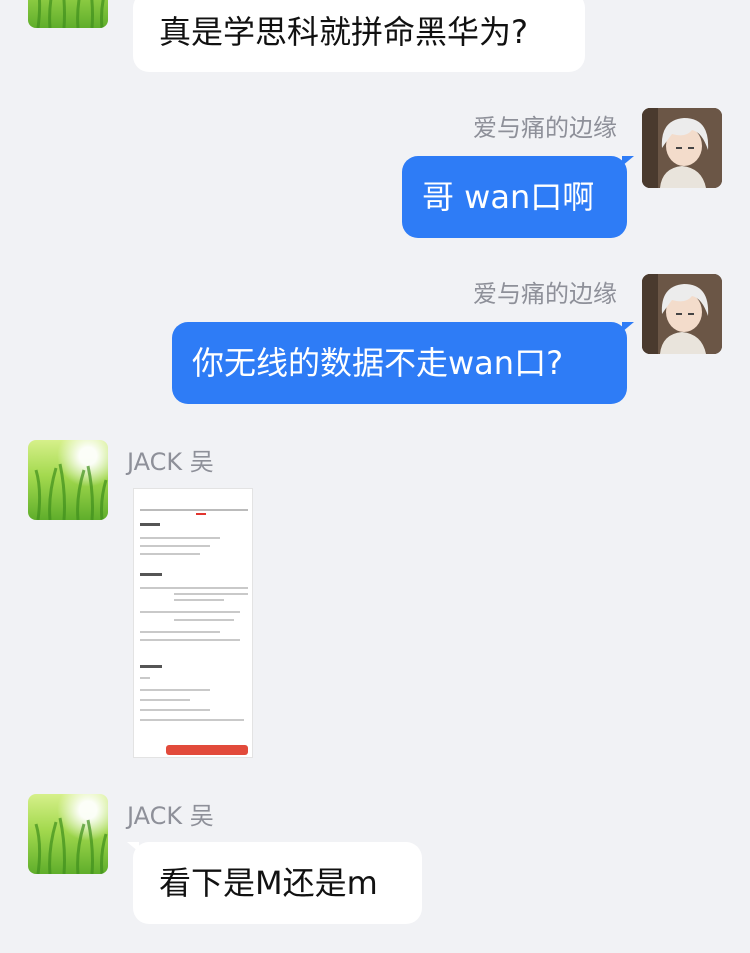 The image size is (750, 953). What do you see at coordinates (378, 363) in the screenshot?
I see `message-text: 你无线的数据不走wan口?` at bounding box center [378, 363].